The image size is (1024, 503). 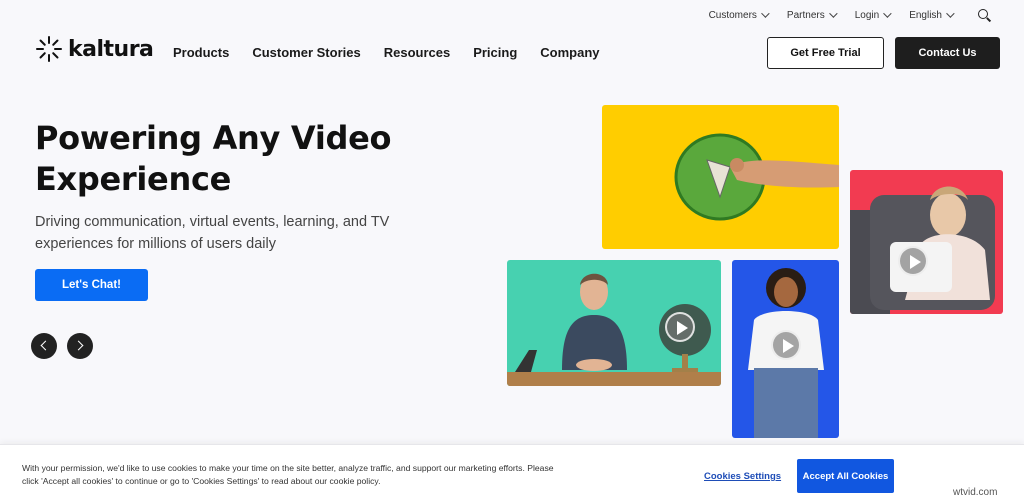 I want to click on nav-resources: Resources, so click(x=417, y=52).